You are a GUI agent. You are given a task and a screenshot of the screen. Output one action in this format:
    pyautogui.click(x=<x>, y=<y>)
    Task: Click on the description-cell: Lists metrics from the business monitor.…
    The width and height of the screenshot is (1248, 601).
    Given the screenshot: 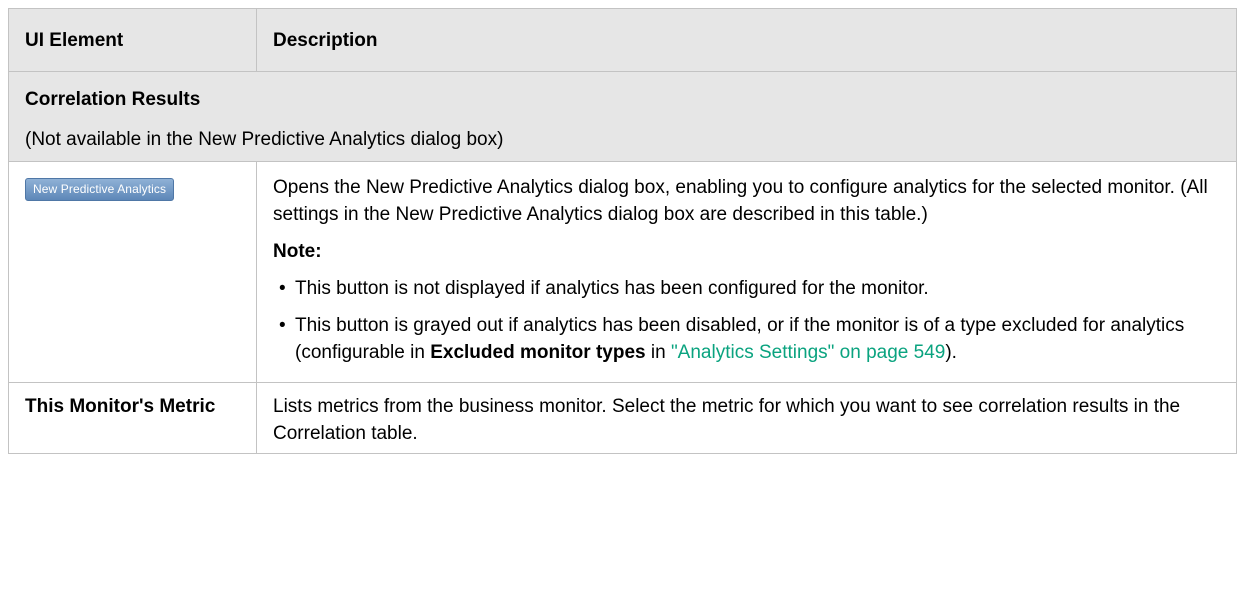 What is the action you would take?
    pyautogui.click(x=746, y=418)
    